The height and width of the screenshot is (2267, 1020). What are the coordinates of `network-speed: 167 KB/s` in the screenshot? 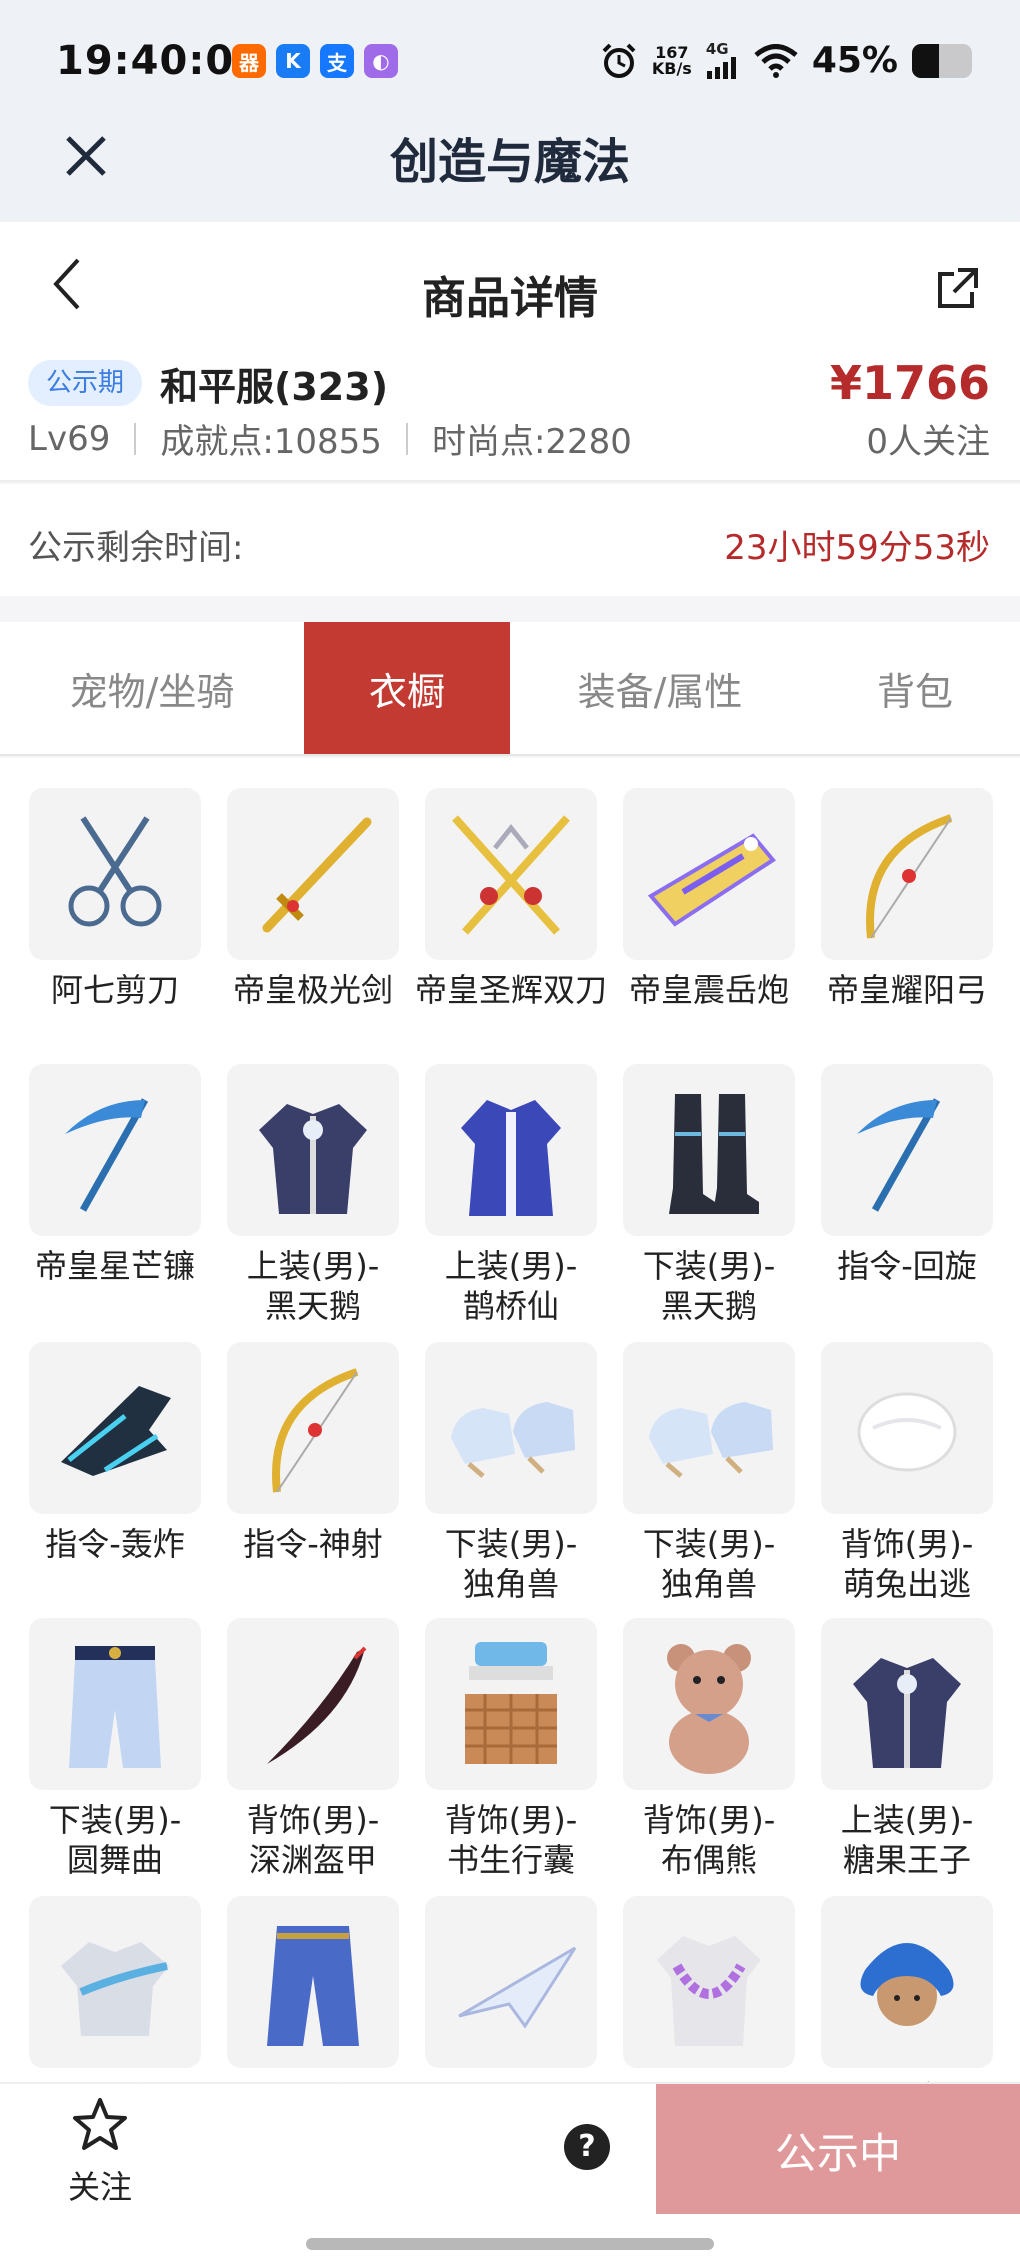 It's located at (672, 60).